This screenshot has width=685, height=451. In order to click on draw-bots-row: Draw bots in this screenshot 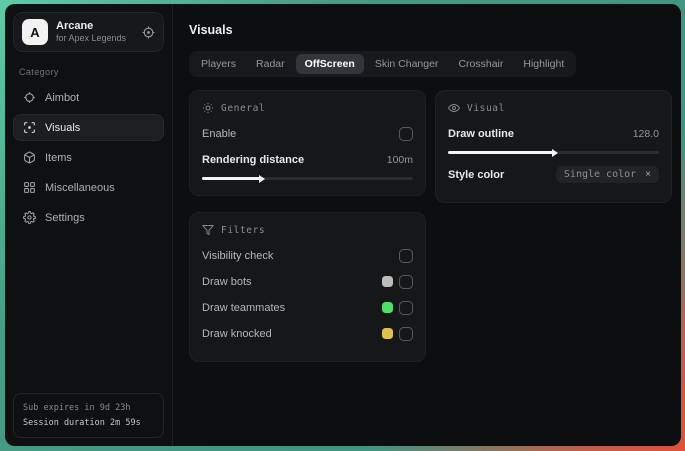, I will do `click(307, 281)`.